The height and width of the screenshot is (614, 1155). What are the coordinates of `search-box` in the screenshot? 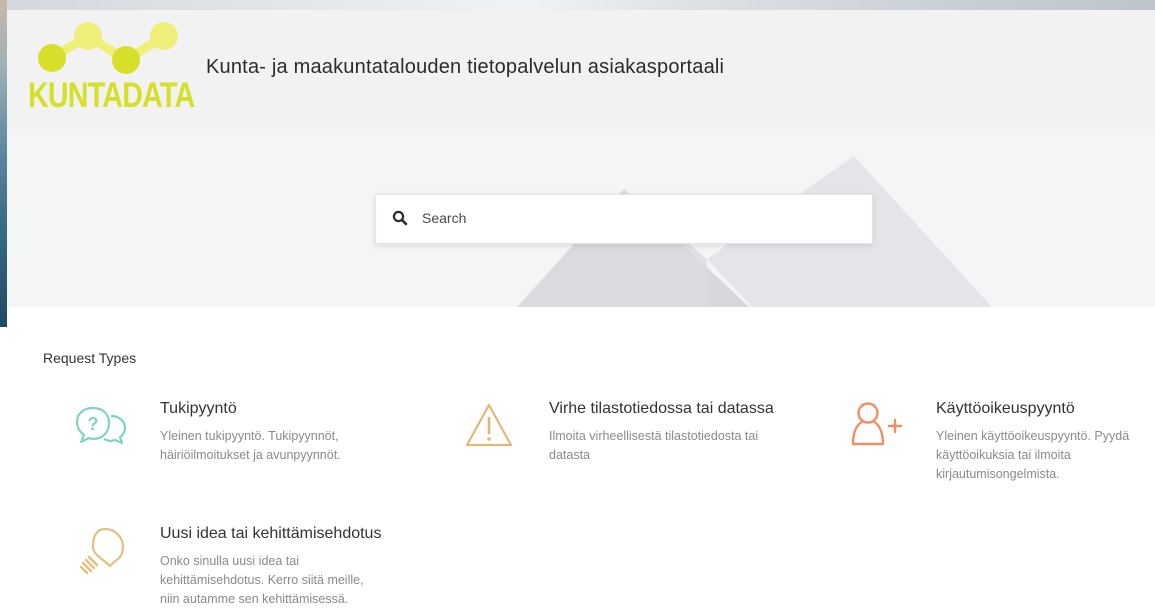 It's located at (624, 219).